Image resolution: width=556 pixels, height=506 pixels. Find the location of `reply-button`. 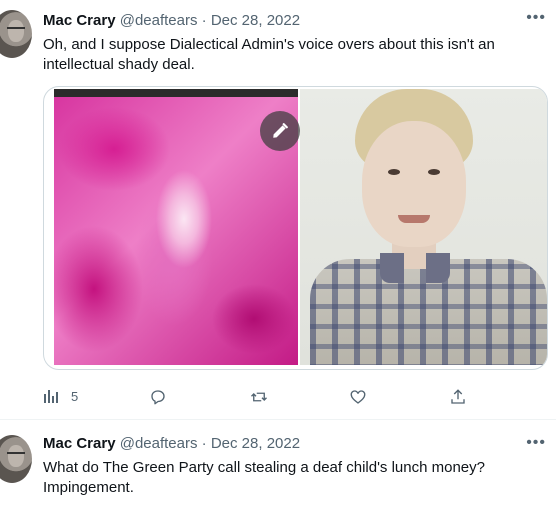

reply-button is located at coordinates (158, 397).